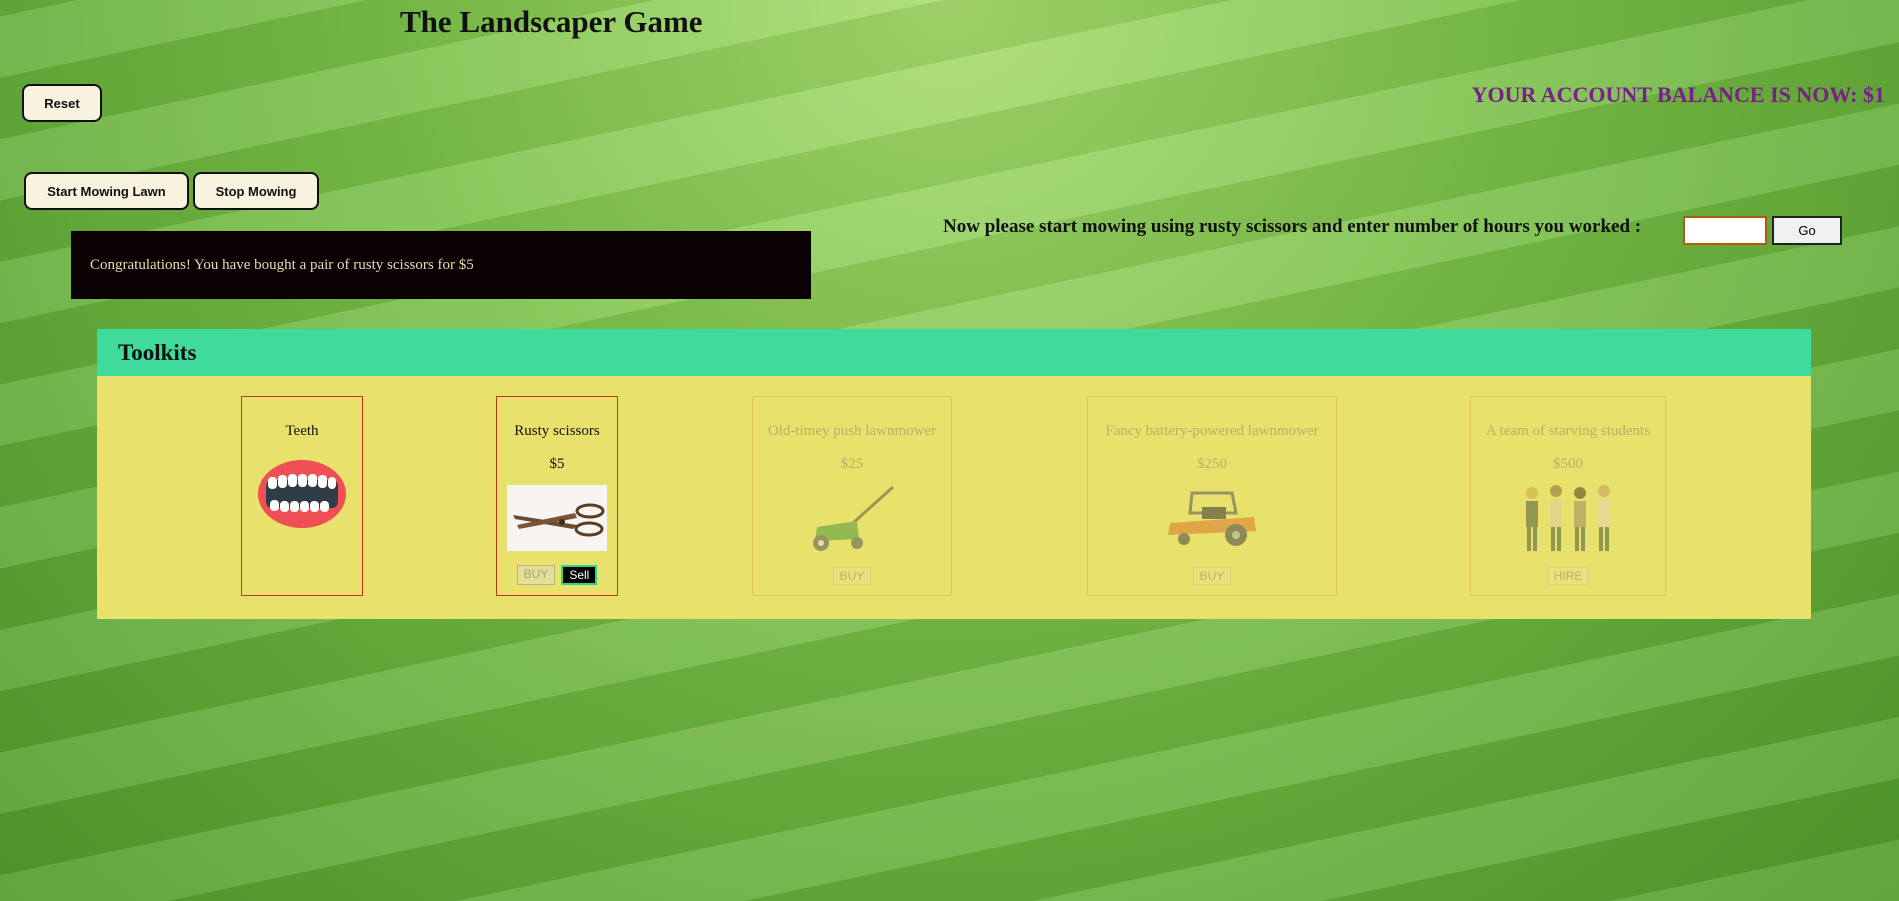 The image size is (1899, 901). I want to click on teeth-icon, so click(302, 494).